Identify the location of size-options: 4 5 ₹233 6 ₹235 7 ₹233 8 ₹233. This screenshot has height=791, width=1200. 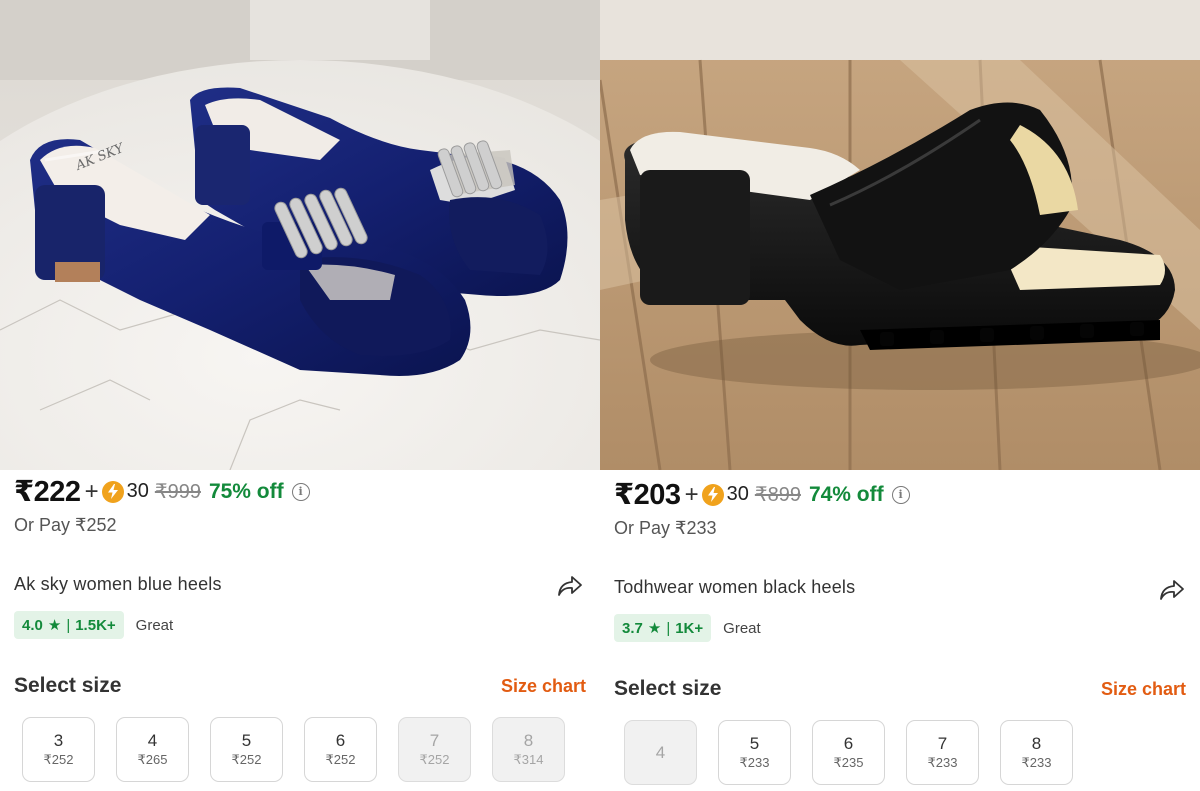
(848, 752).